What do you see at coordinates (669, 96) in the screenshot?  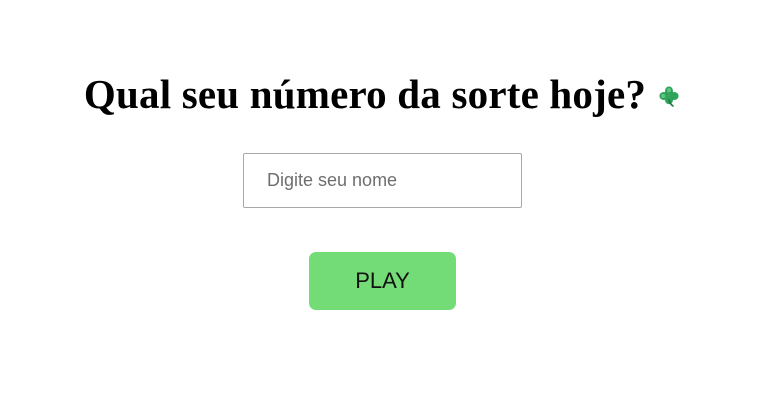 I see `four-leaf-clover-icon` at bounding box center [669, 96].